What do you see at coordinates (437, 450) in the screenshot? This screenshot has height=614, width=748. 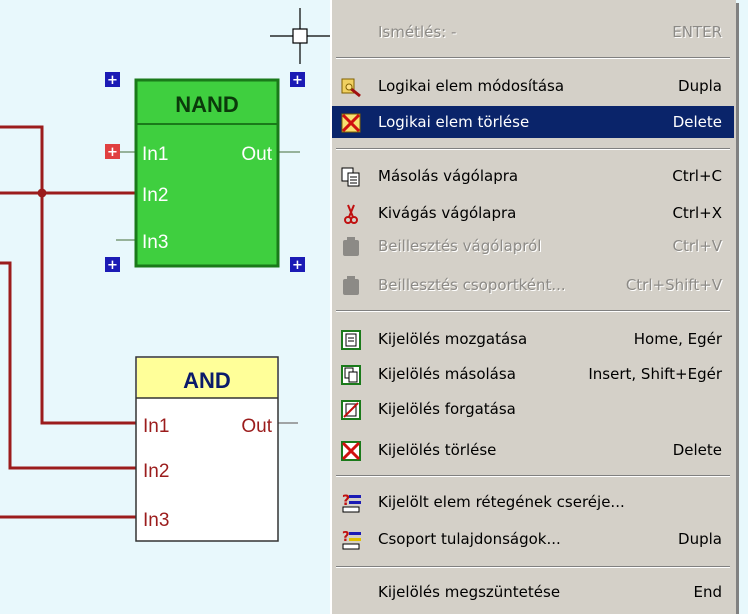 I see `menu-item-label: Kijelölés törlése` at bounding box center [437, 450].